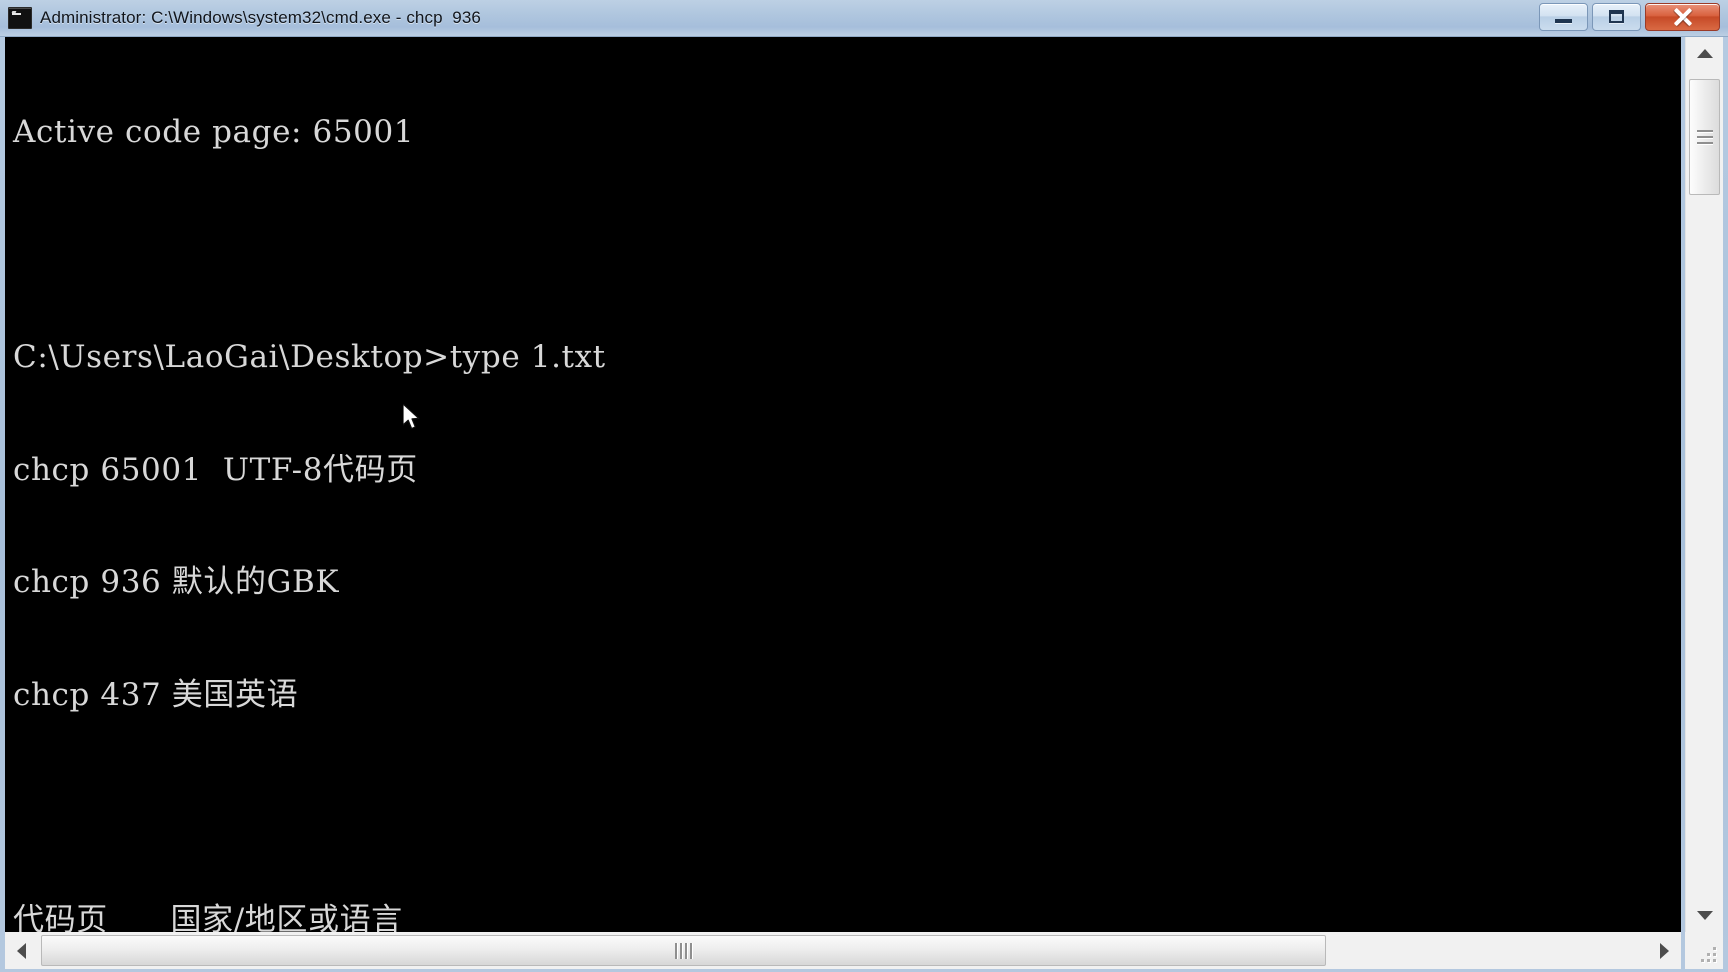  What do you see at coordinates (309, 357) in the screenshot?
I see `console-line: C:\Users\LaoGai\Desktop>type 1.txt` at bounding box center [309, 357].